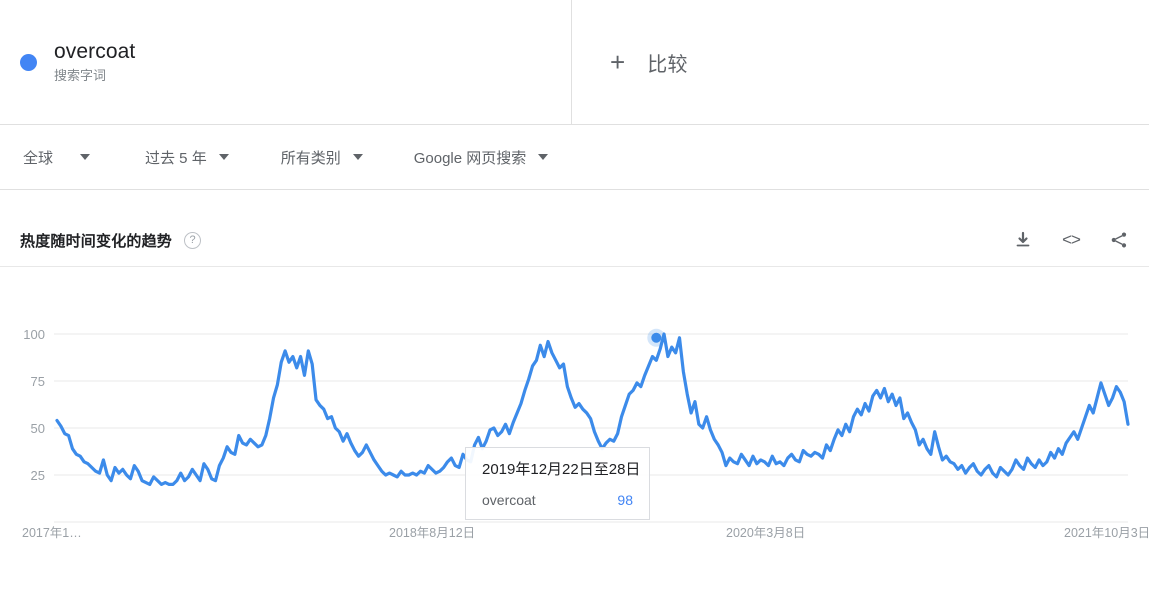  I want to click on filter-bar: 全球 过去 5 年 所有类别 Google 网页搜索, so click(574, 157).